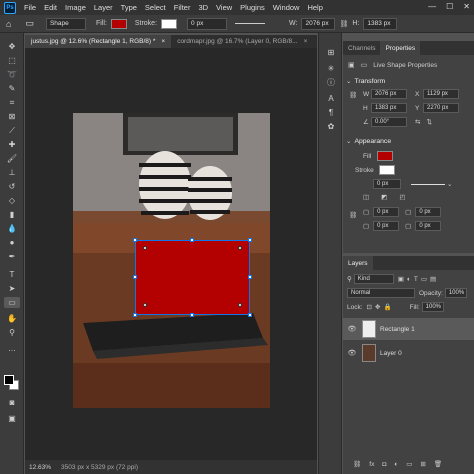 The width and height of the screenshot is (474, 474). Describe the element at coordinates (417, 122) in the screenshot. I see `flip-horizontal-icon: ⇆` at that location.